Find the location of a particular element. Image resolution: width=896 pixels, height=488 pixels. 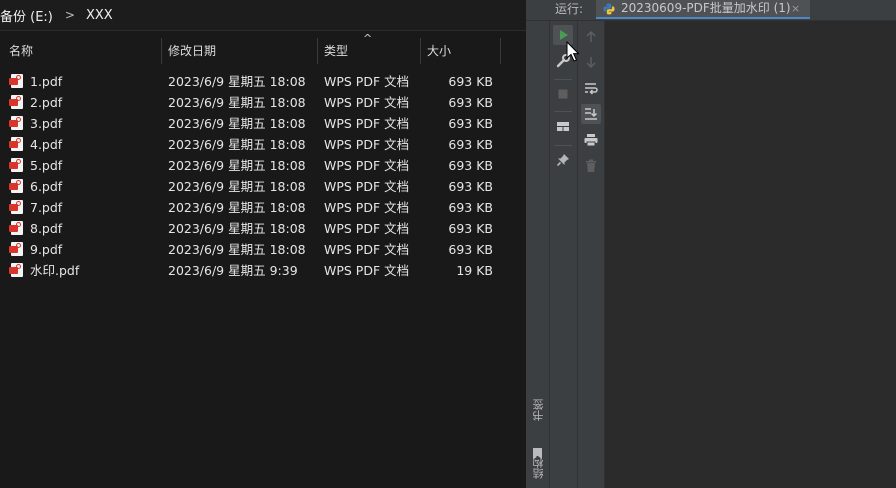

column-modified: 修改日期 is located at coordinates (192, 51).